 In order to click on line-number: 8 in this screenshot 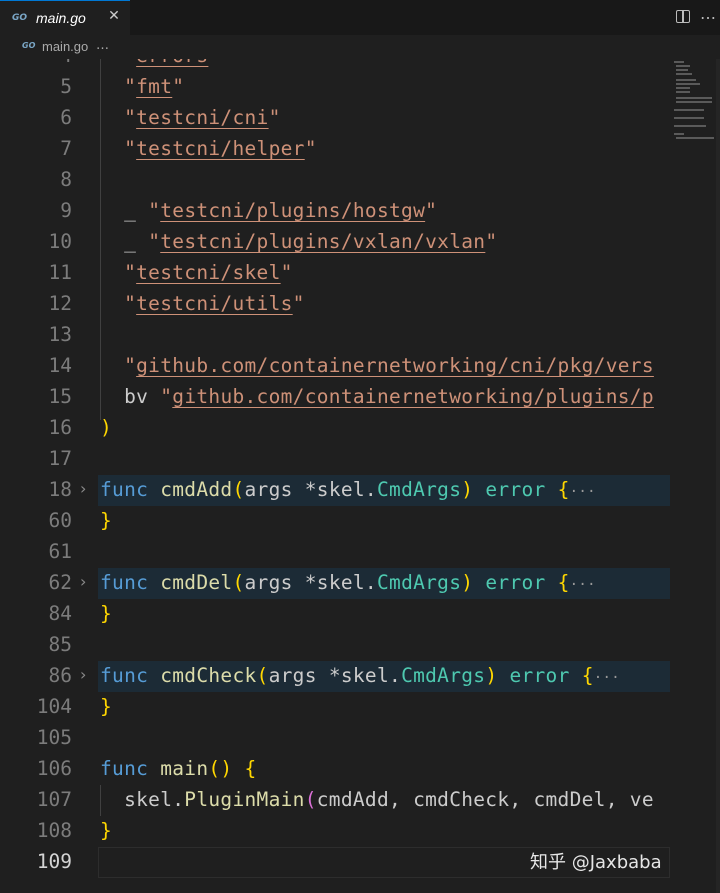, I will do `click(66, 179)`.